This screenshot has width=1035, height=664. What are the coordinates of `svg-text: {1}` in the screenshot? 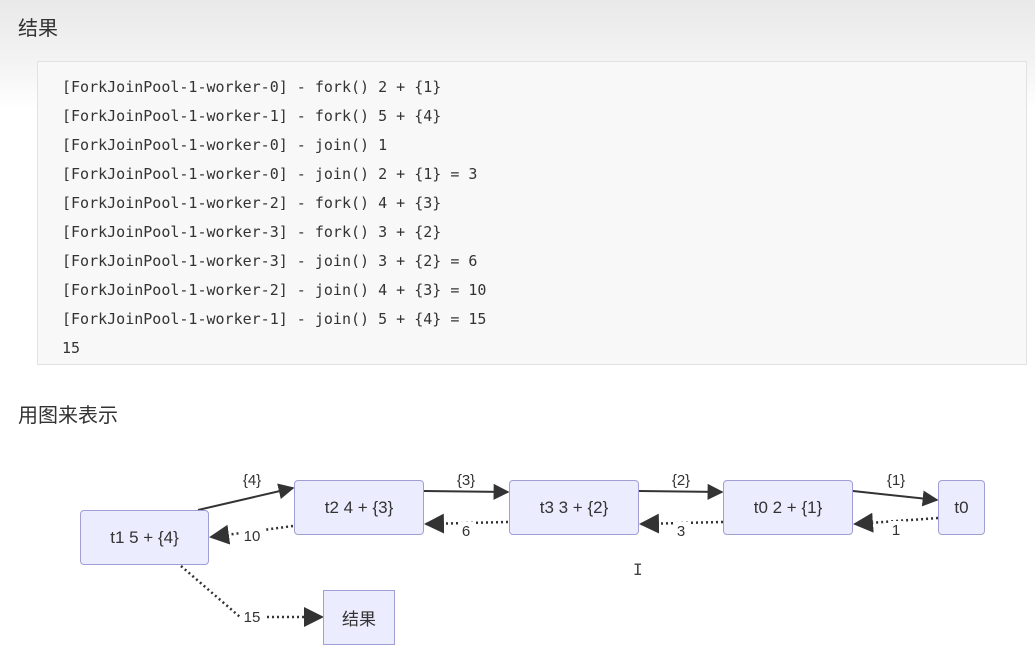 It's located at (896, 480).